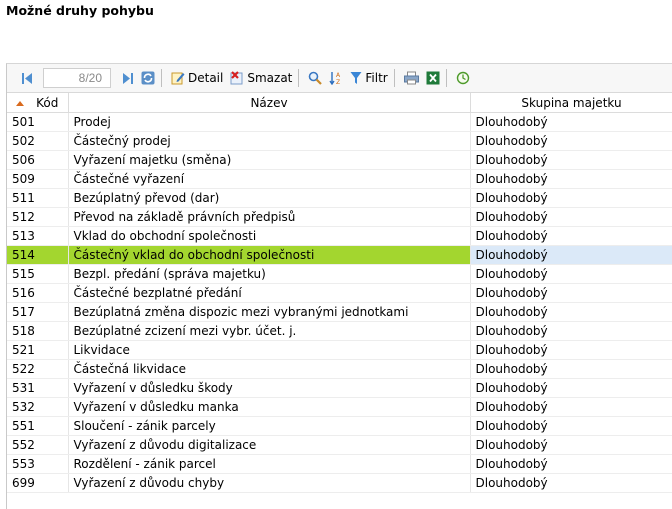 The width and height of the screenshot is (672, 509). What do you see at coordinates (269, 426) in the screenshot?
I see `cell-name: Sloučení - zánik parcely` at bounding box center [269, 426].